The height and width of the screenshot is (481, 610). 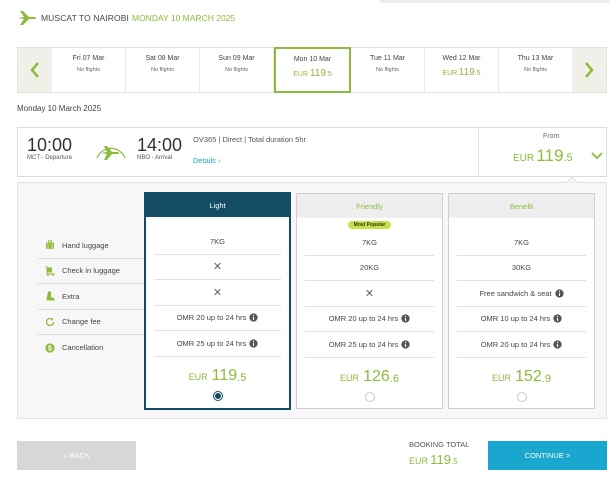 I want to click on feature-row: Check in luggage, so click(x=96, y=271).